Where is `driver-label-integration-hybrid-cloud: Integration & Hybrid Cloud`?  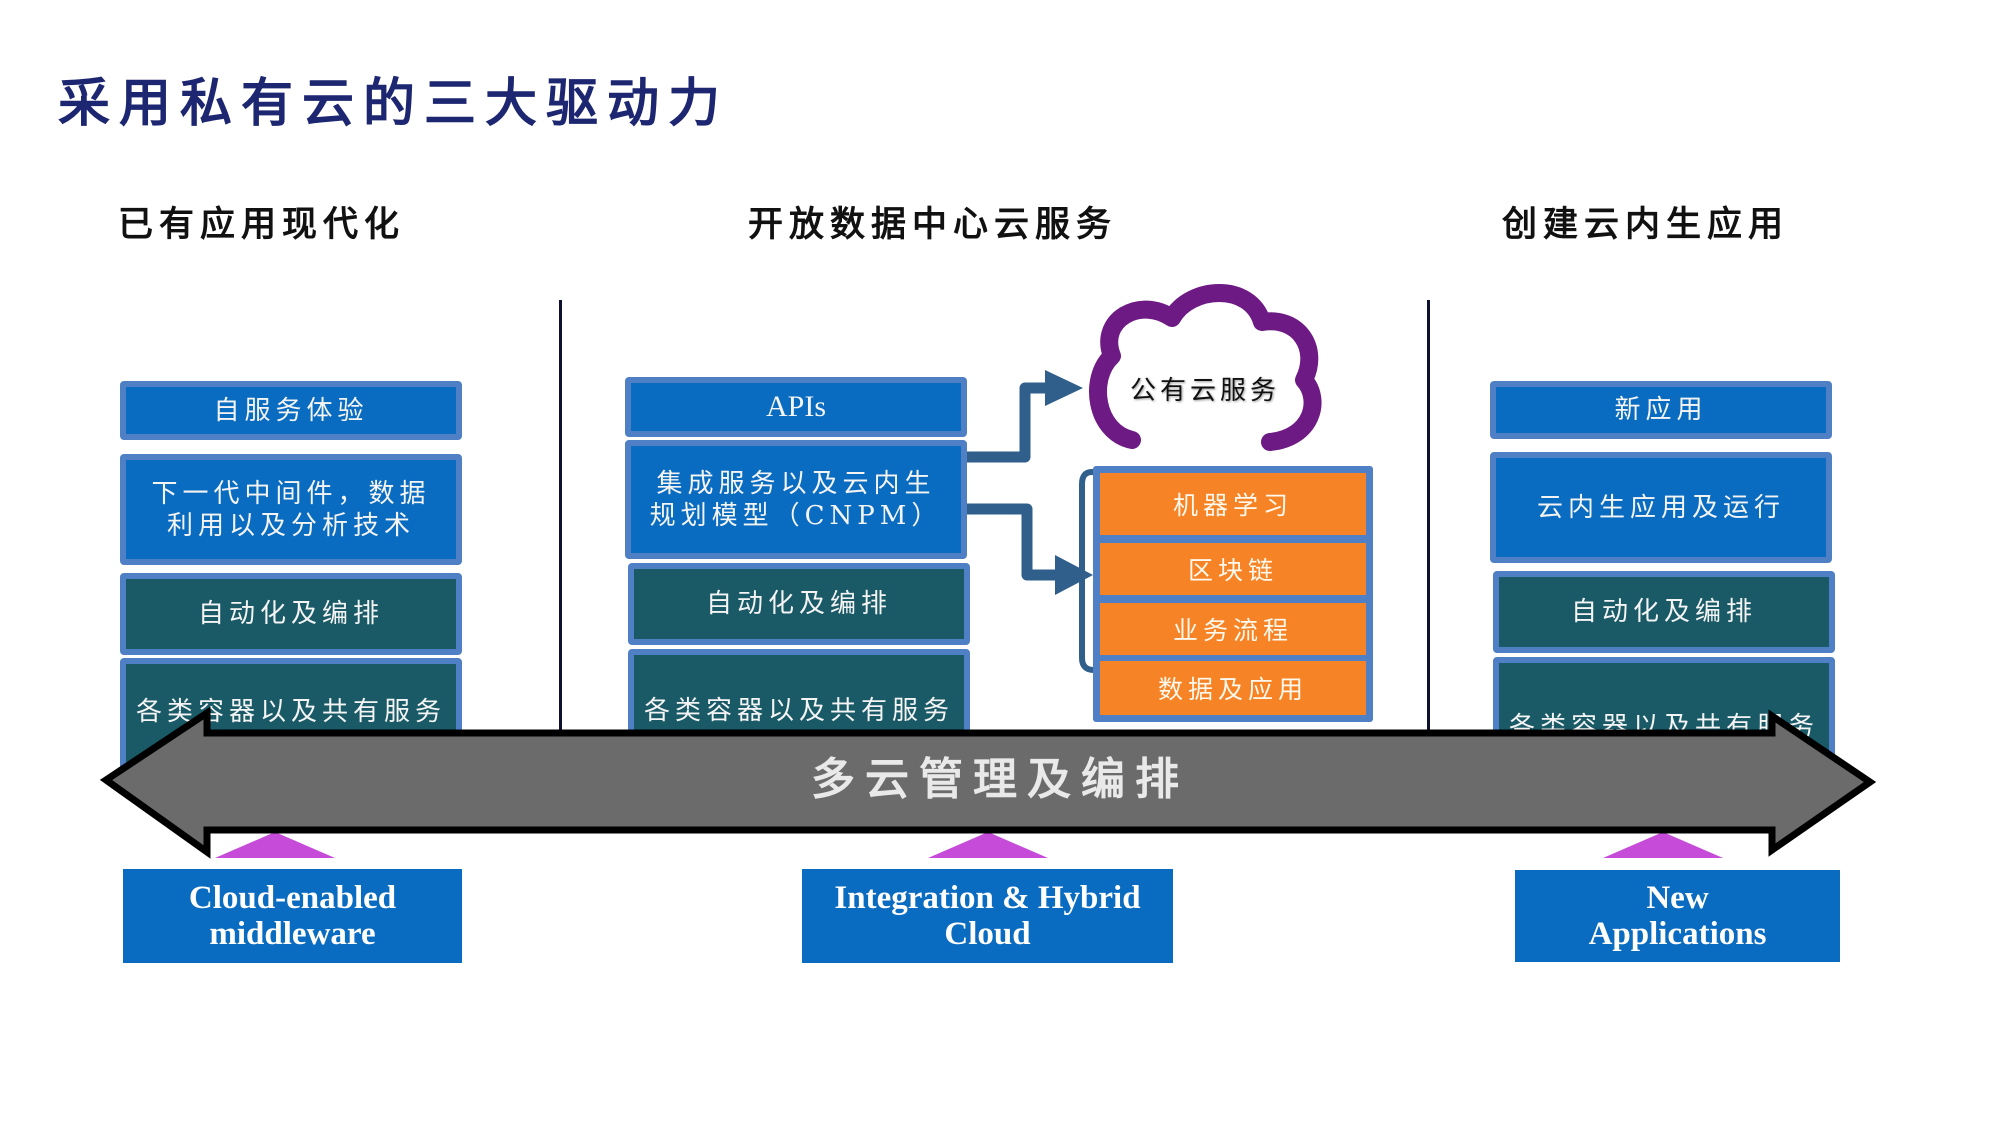
driver-label-integration-hybrid-cloud: Integration & Hybrid Cloud is located at coordinates (987, 916).